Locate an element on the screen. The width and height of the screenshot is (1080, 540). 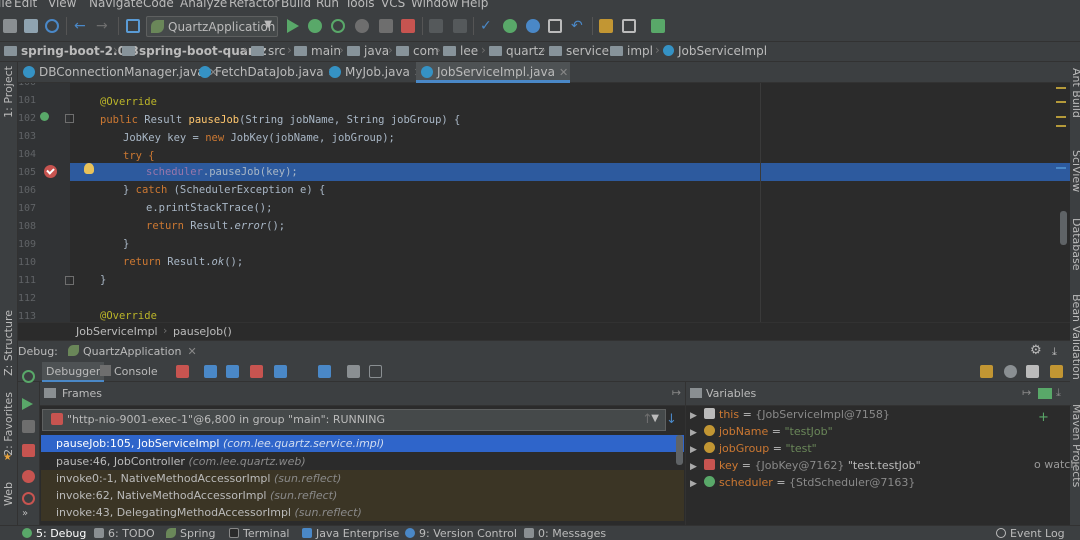
evaluate-expression-icon is located at coordinates (353, 371).